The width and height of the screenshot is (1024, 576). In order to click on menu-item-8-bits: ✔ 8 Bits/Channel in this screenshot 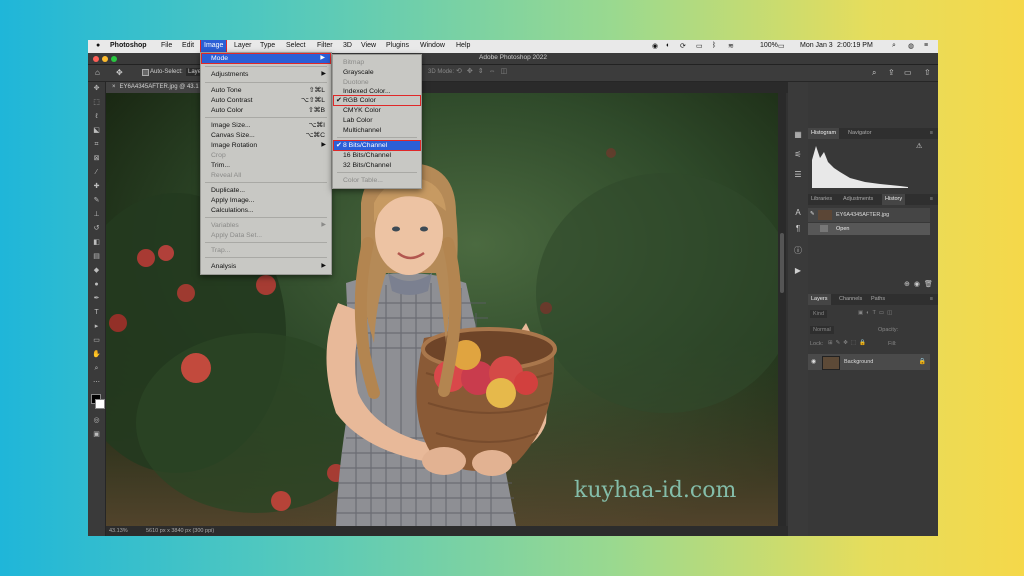, I will do `click(377, 145)`.